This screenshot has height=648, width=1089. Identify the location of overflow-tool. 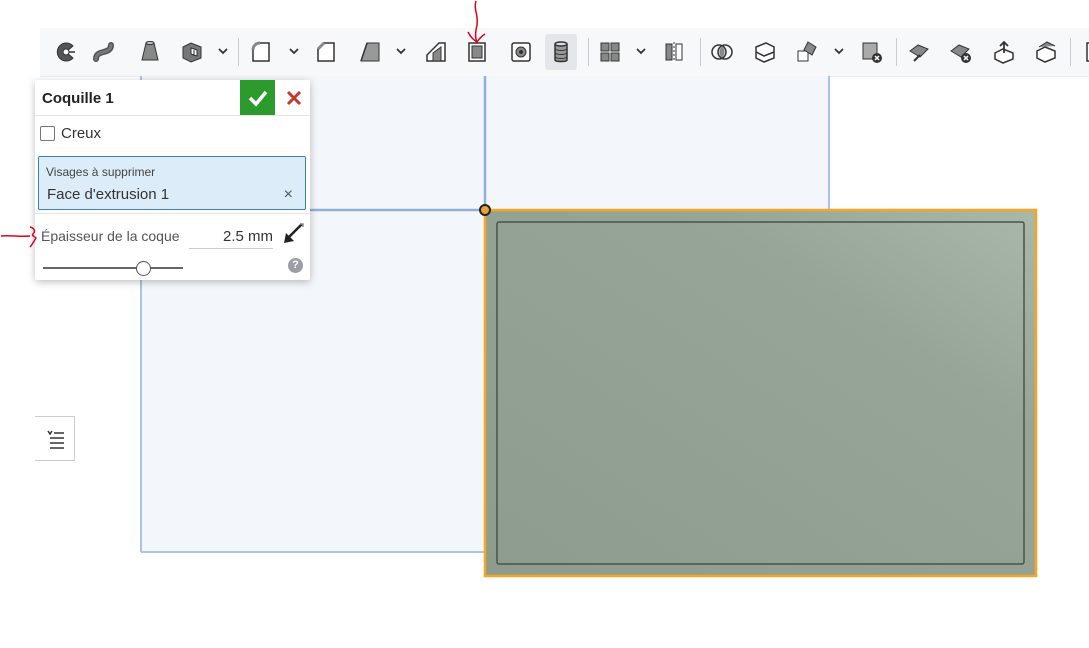
(1082, 52).